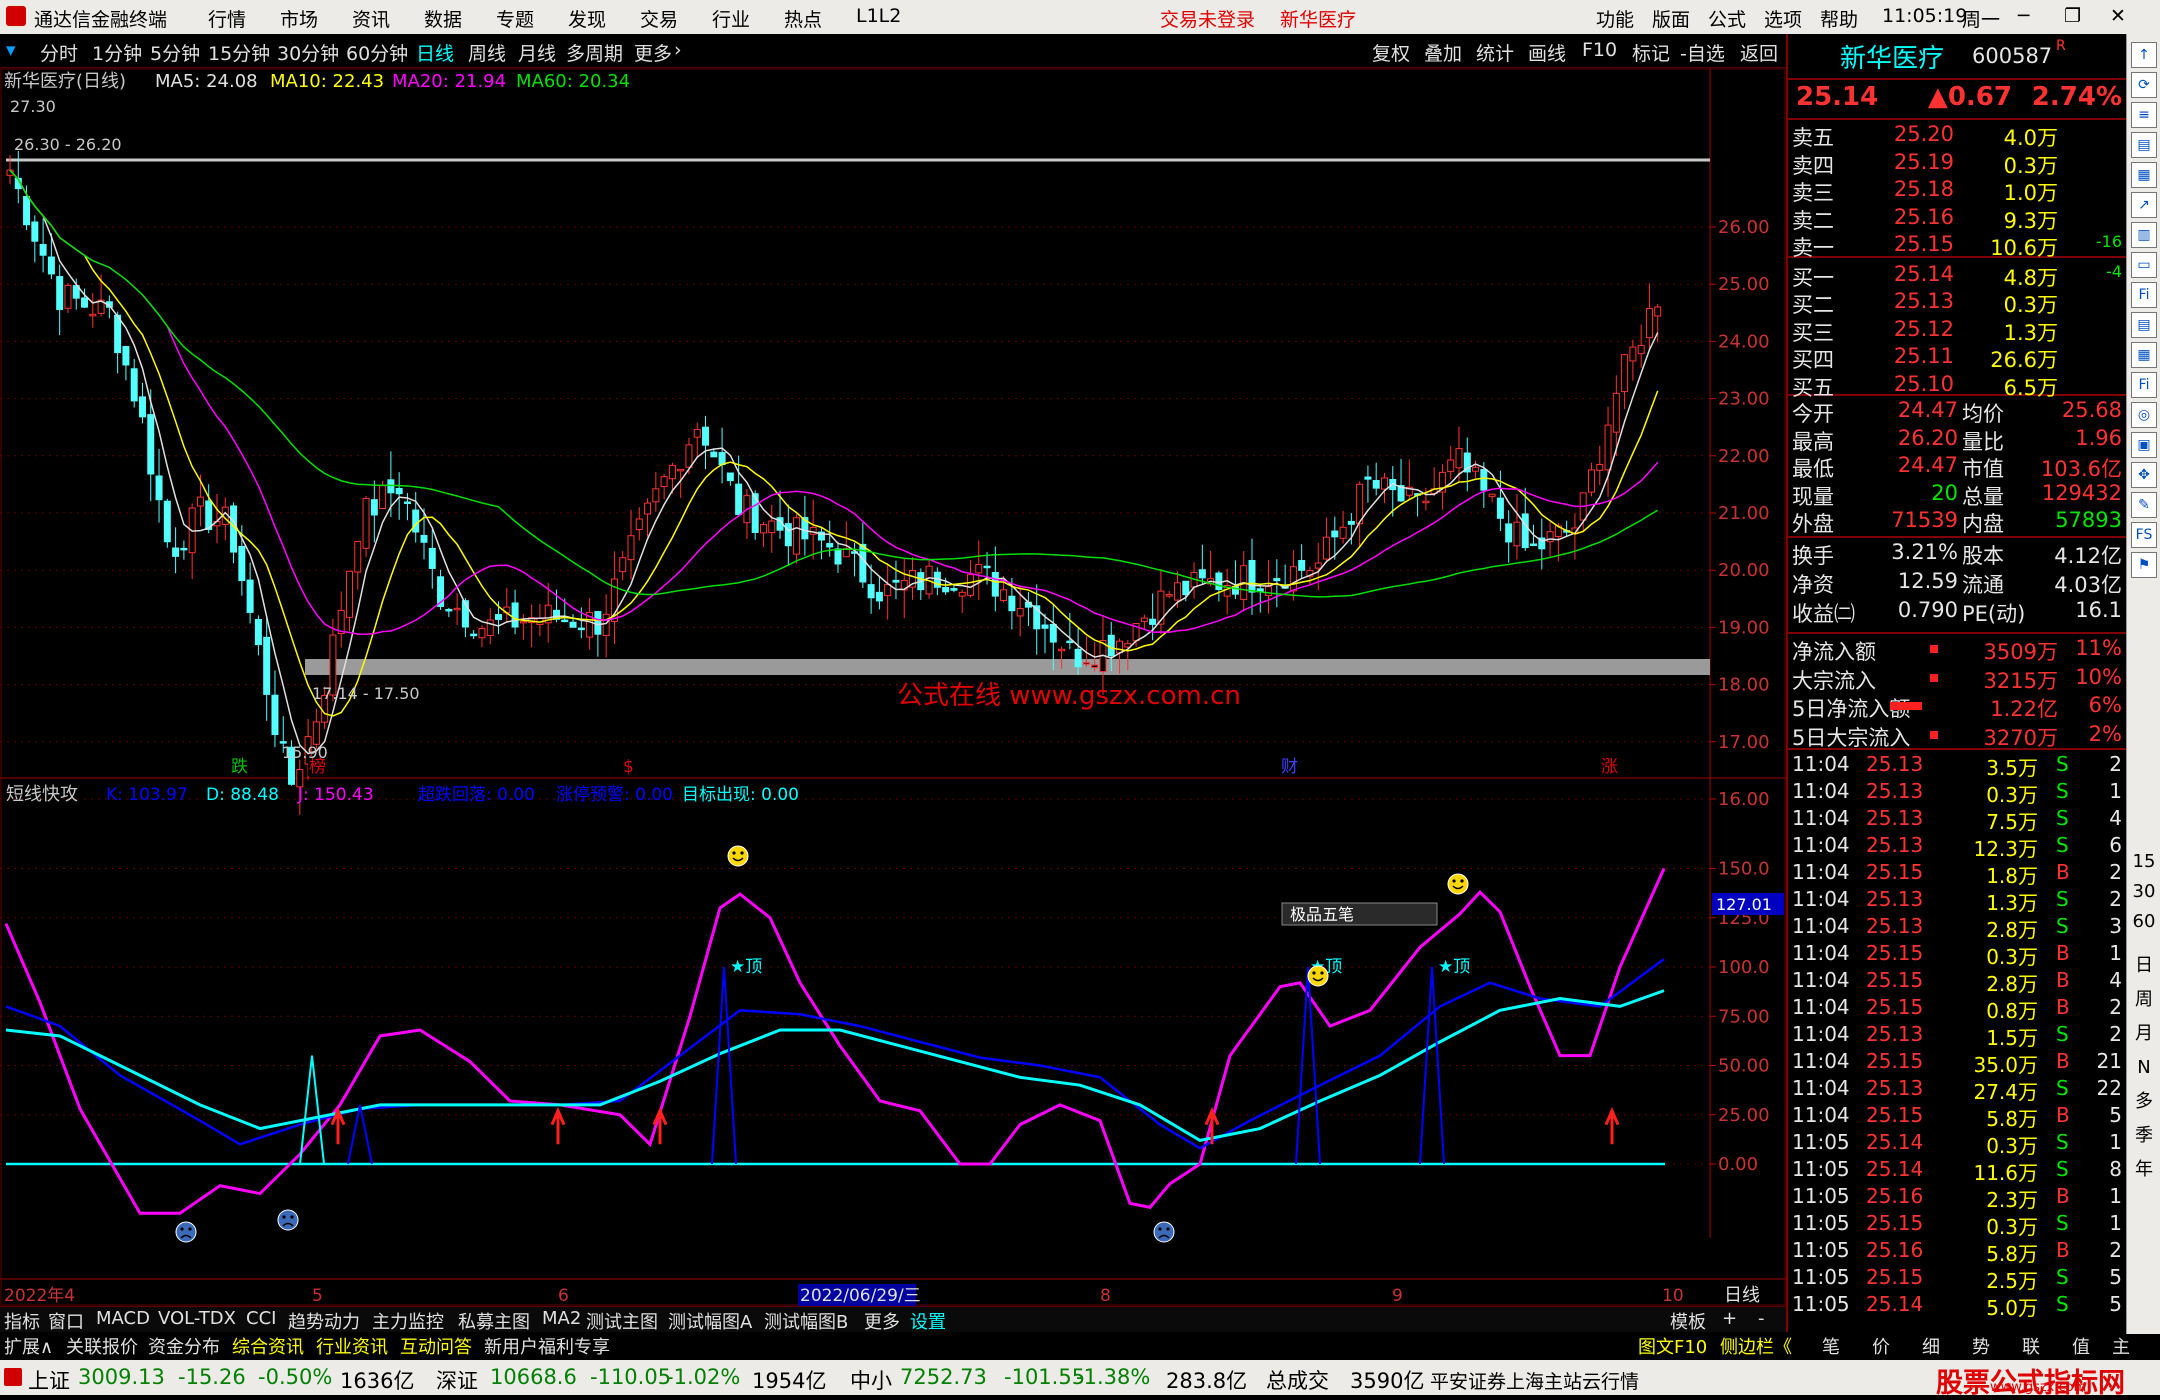 The width and height of the screenshot is (2160, 1400). Describe the element at coordinates (2144, 355) in the screenshot. I see `data-icon: ▦` at that location.